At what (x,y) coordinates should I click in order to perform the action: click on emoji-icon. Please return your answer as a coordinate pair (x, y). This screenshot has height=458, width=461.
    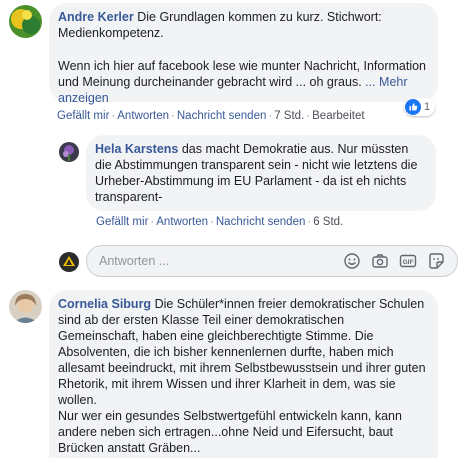
    Looking at the image, I should click on (352, 261).